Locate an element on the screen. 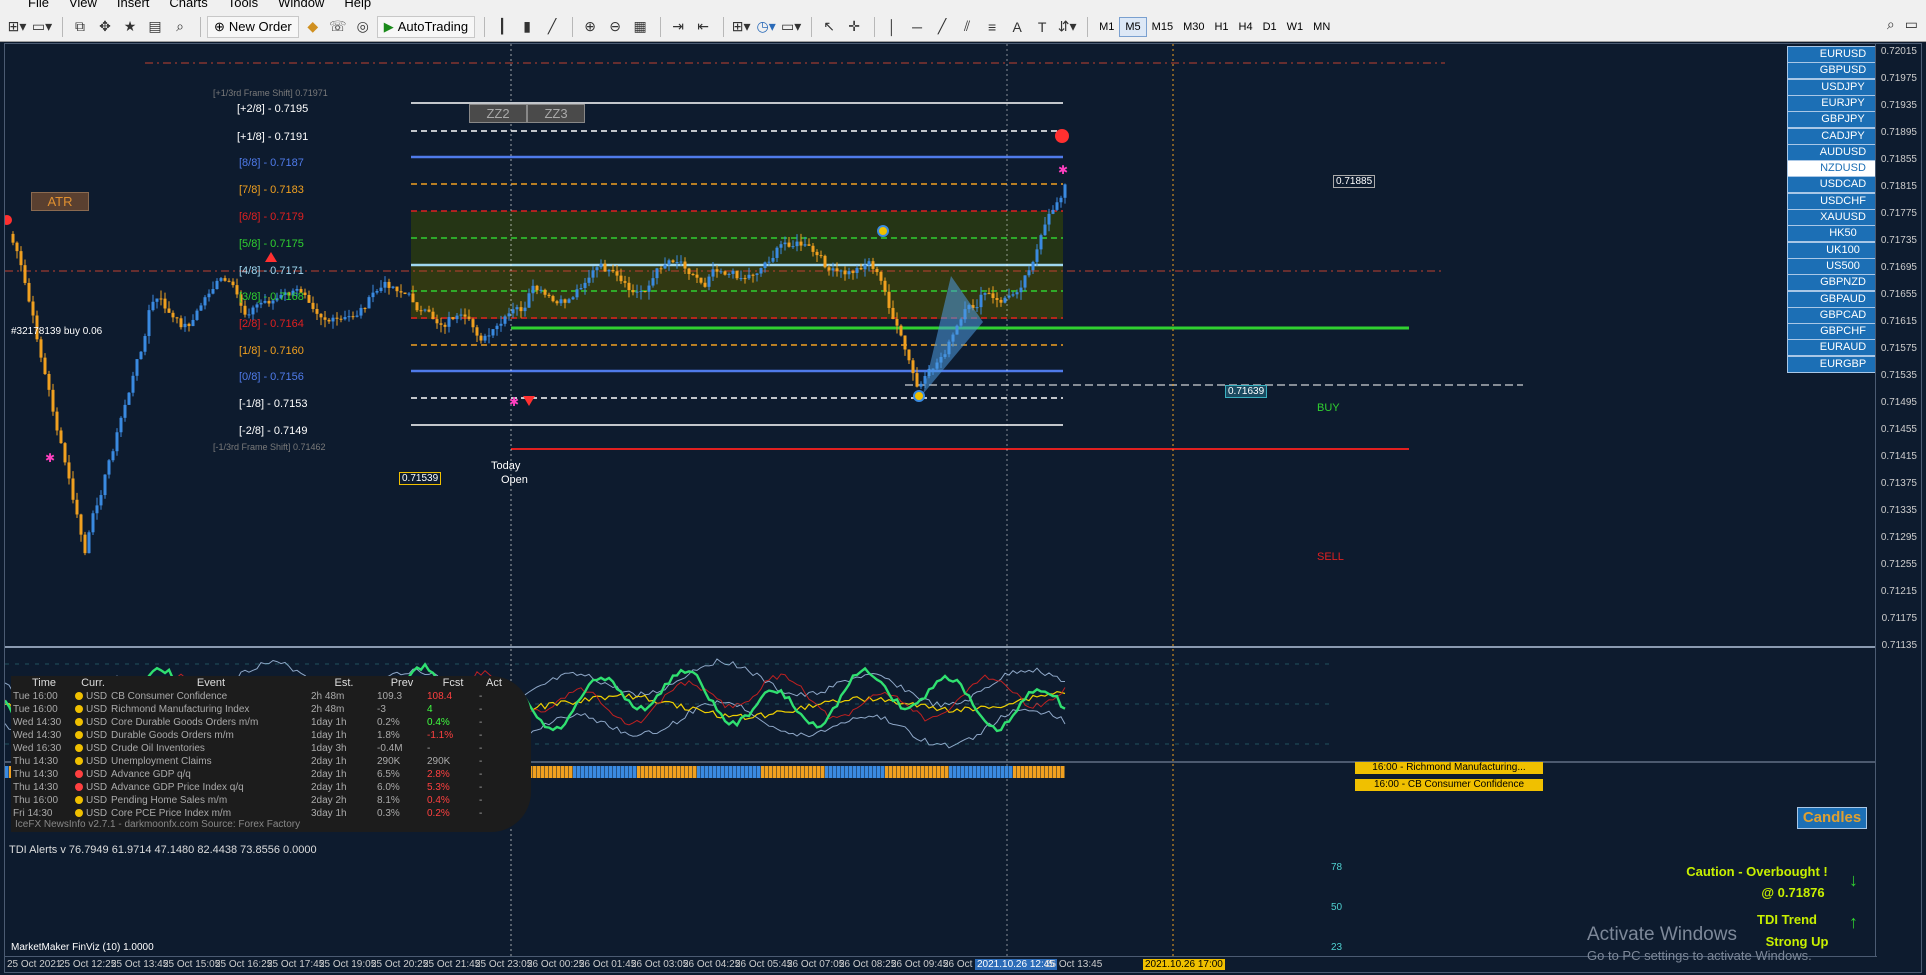 Image resolution: width=1926 pixels, height=975 pixels. timeframe-m15: M15 is located at coordinates (1162, 27).